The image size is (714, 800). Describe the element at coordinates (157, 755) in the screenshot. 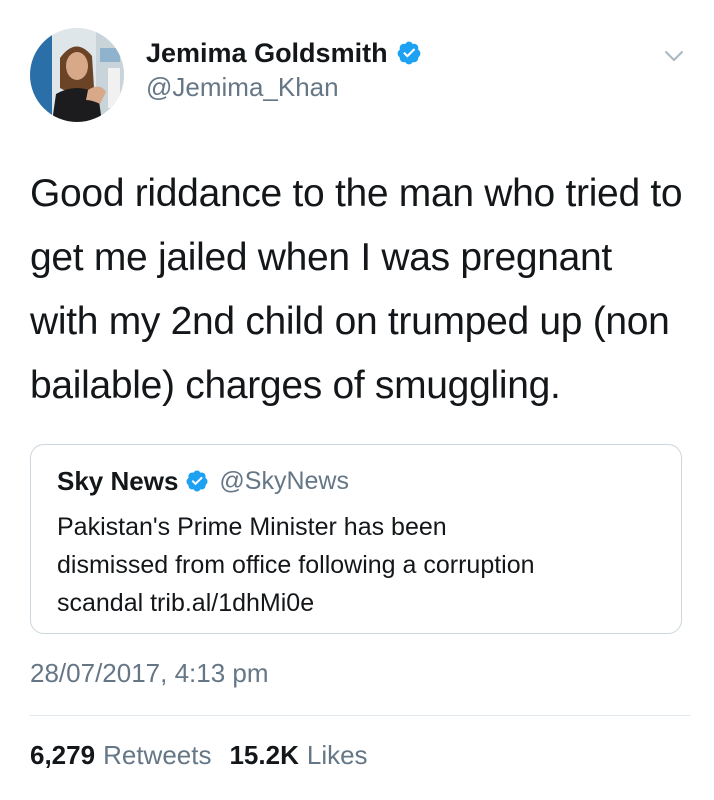

I see `retweets-label: Retweets` at that location.